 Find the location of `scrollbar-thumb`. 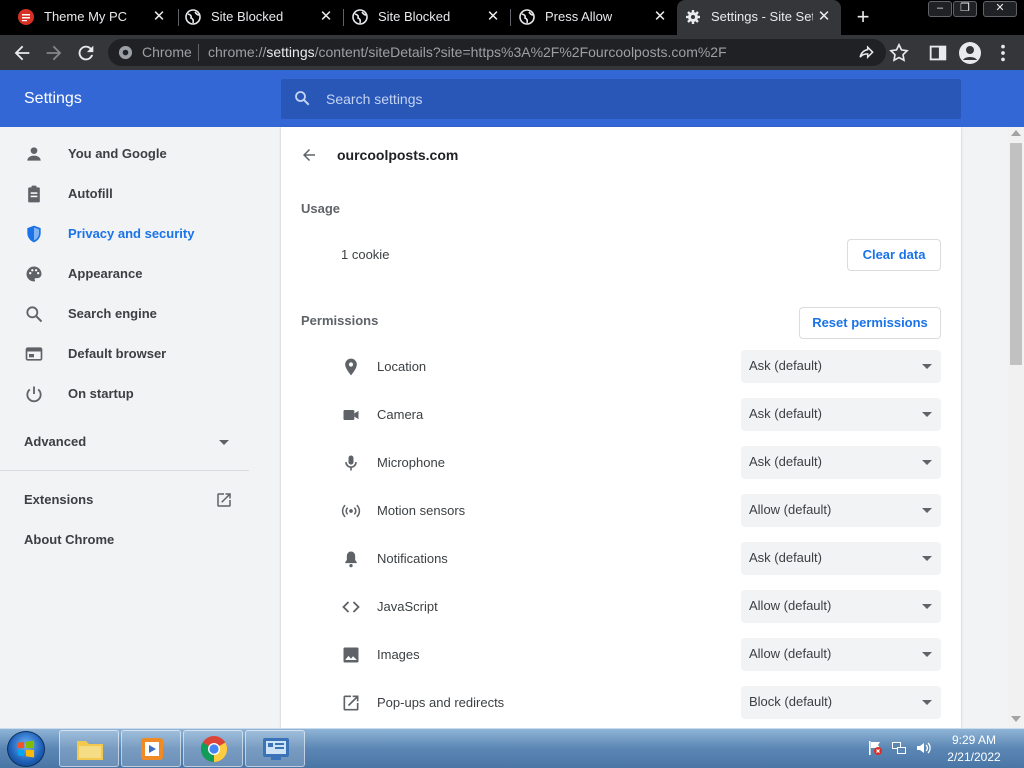

scrollbar-thumb is located at coordinates (1016, 254).